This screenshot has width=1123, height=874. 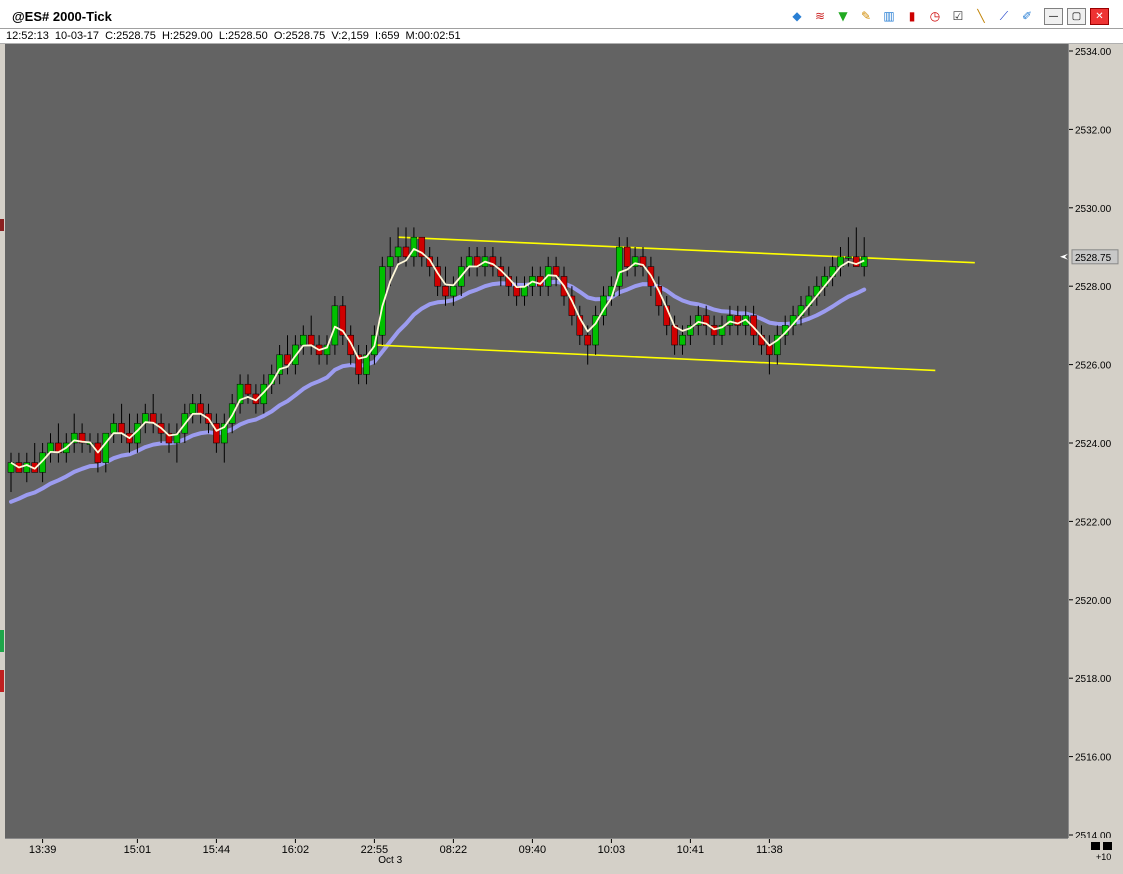 I want to click on price-tick-label: 2526.00, so click(x=1093, y=366).